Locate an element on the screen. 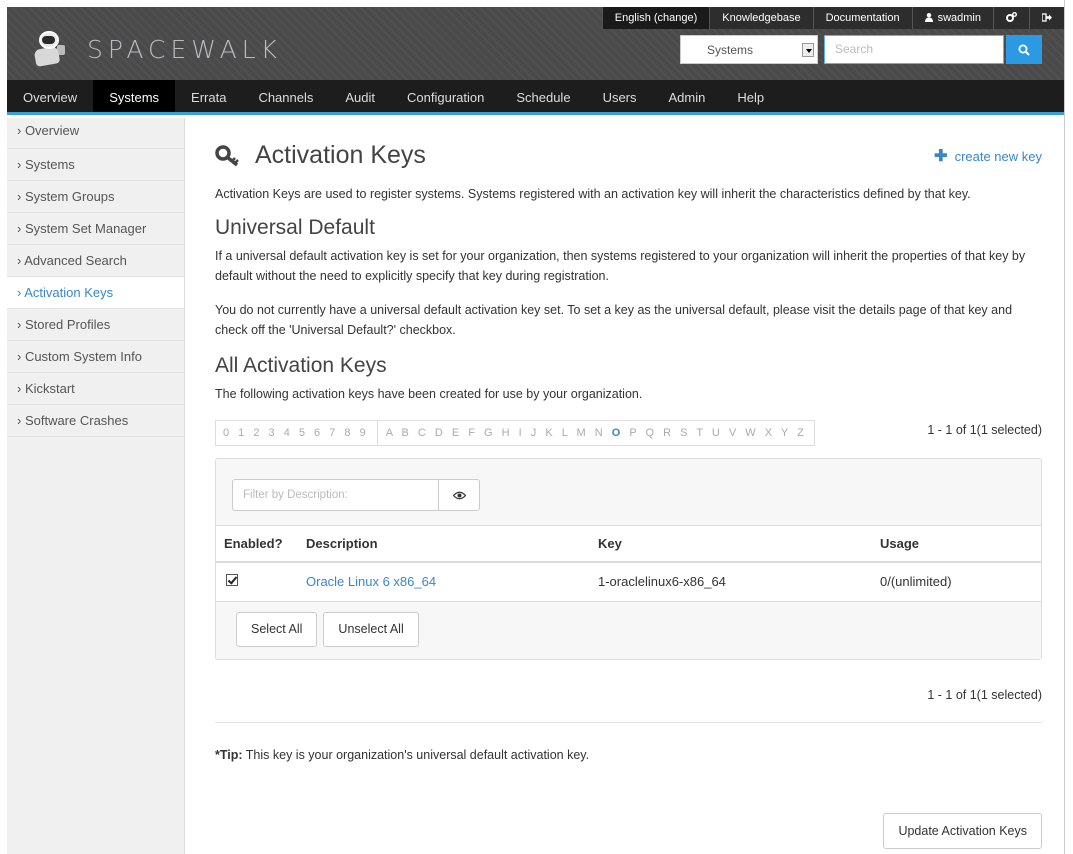  nav-users: Users is located at coordinates (620, 96).